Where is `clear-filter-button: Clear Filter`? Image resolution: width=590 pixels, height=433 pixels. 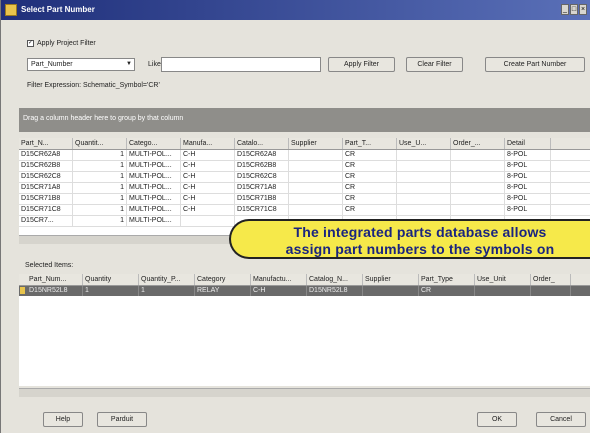
clear-filter-button: Clear Filter is located at coordinates (434, 64).